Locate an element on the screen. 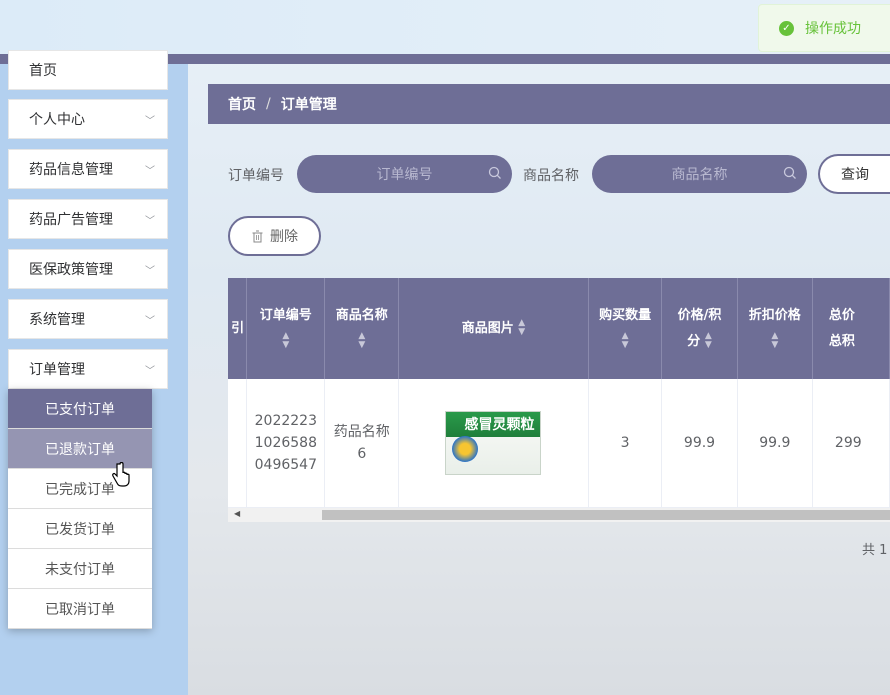  product-box-emblem is located at coordinates (465, 448).